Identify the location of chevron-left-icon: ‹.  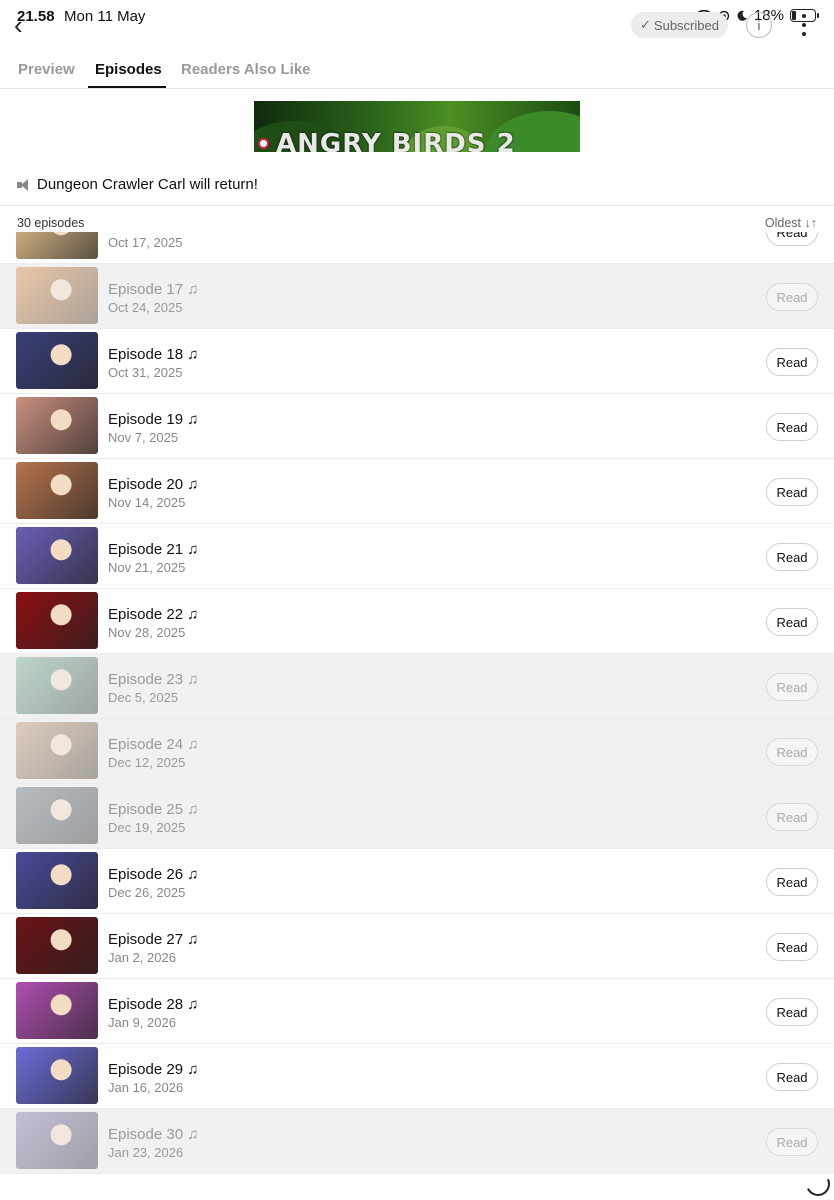
(18, 25).